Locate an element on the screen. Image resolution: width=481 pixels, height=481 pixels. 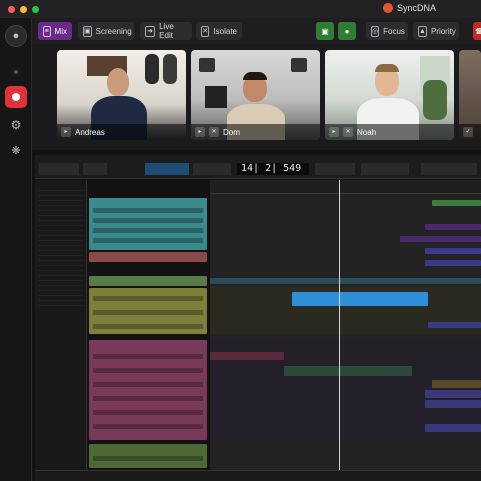
rail-indicator is located at coordinates (16, 72).